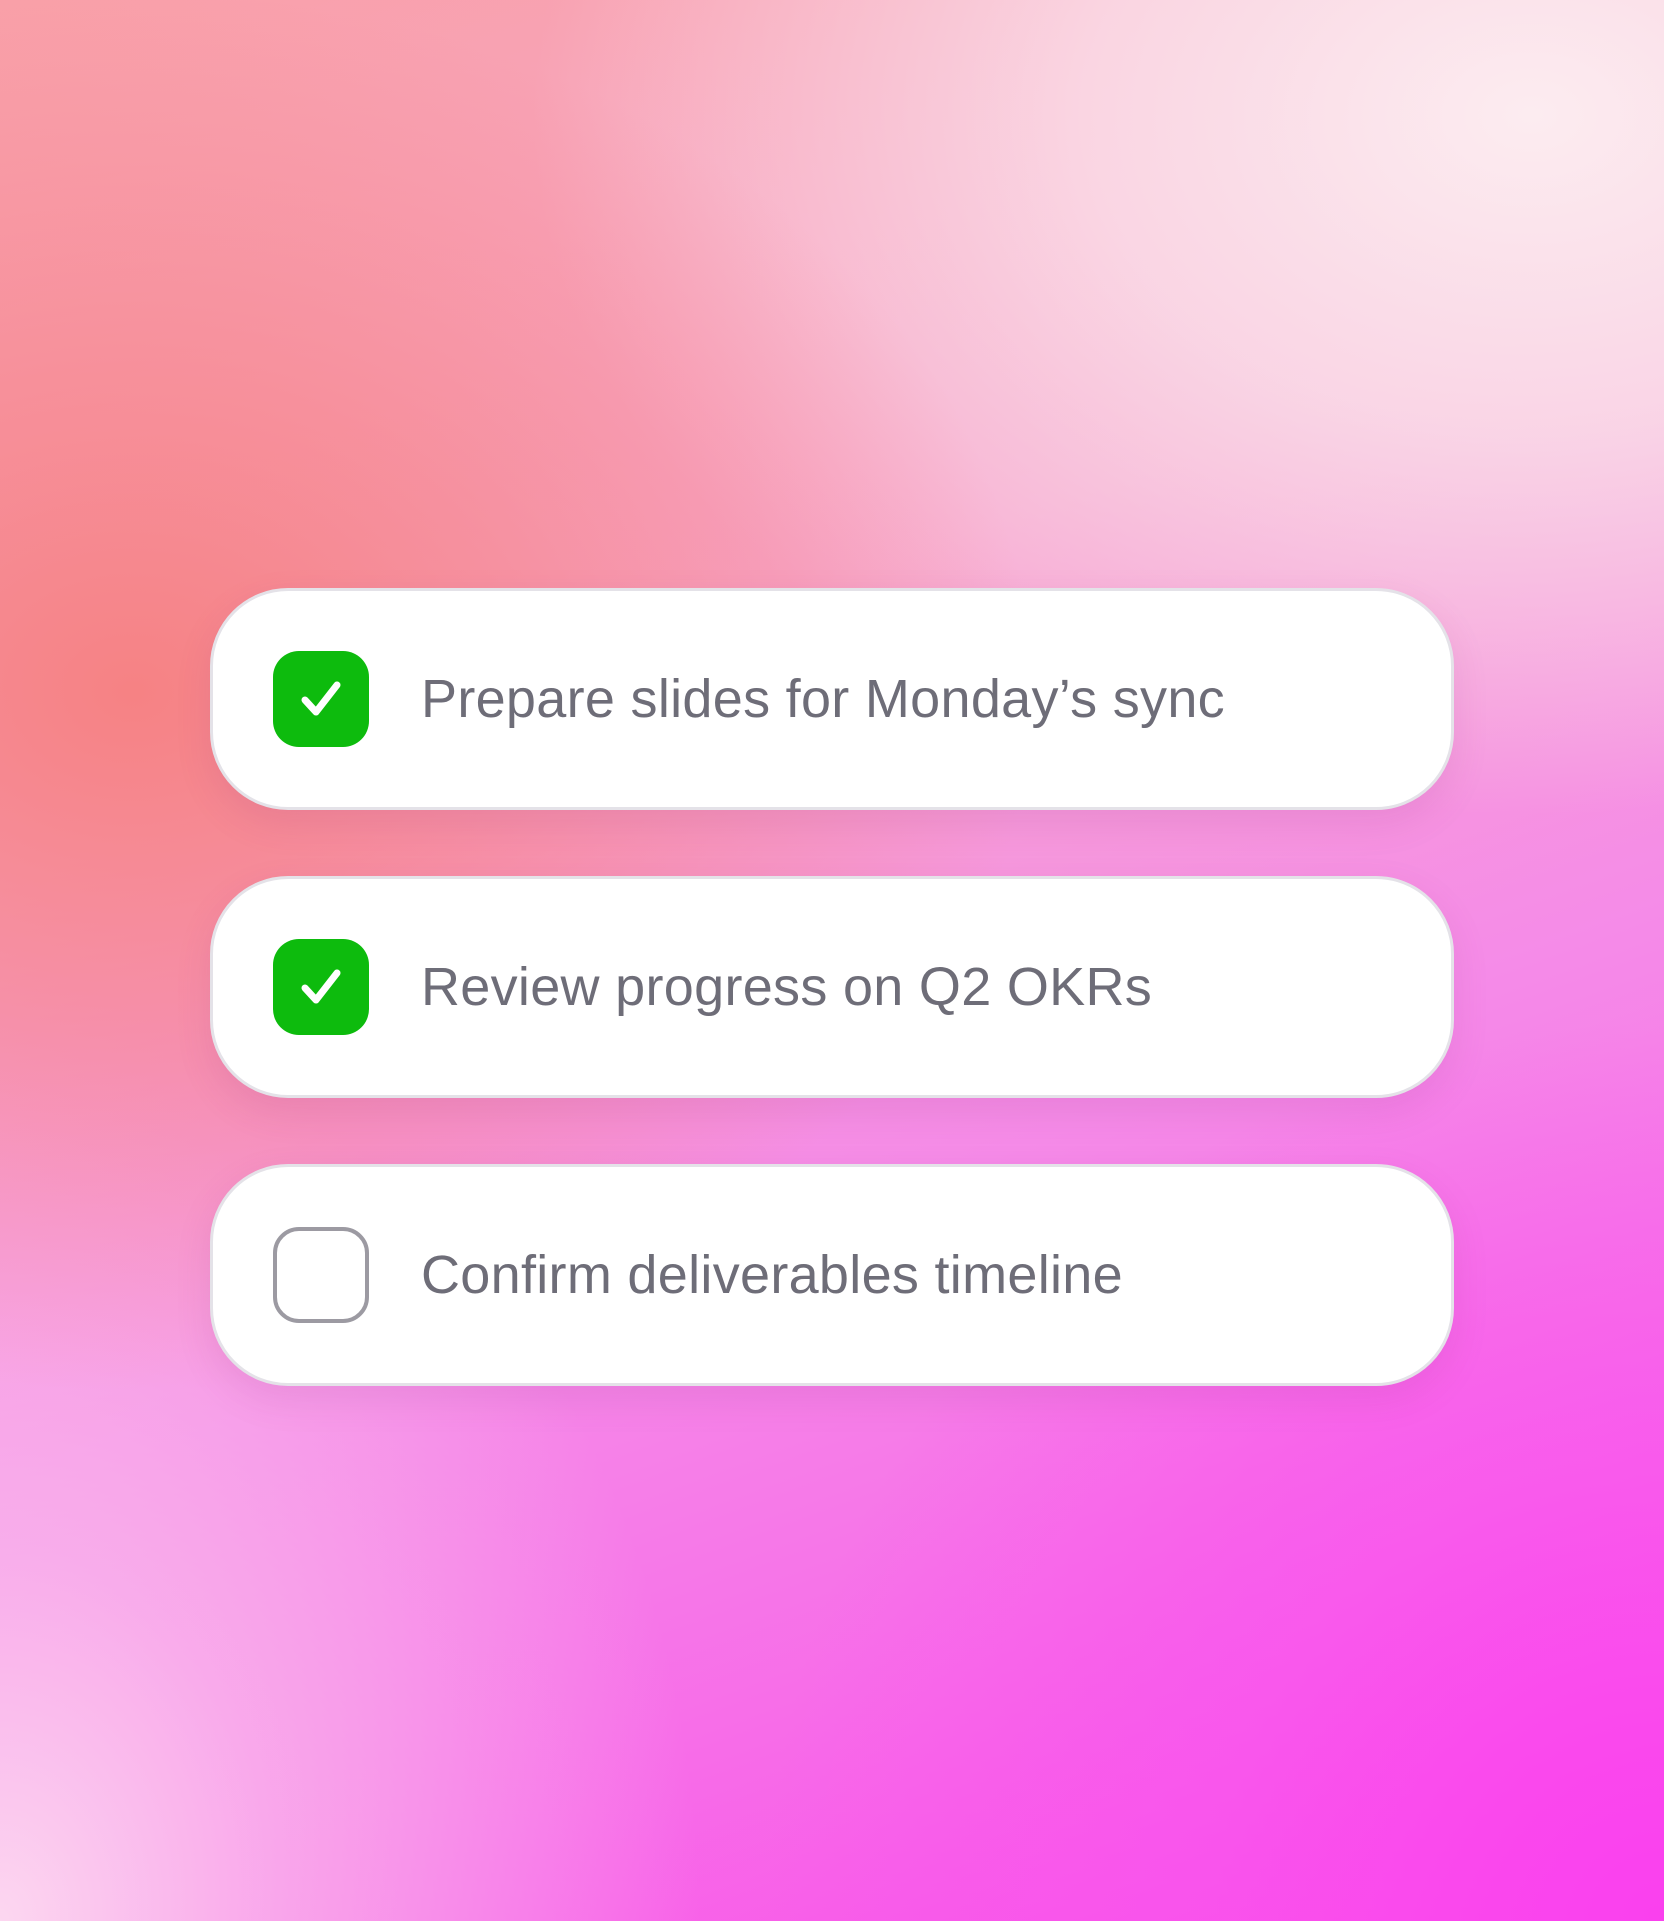 Image resolution: width=1664 pixels, height=1921 pixels. I want to click on task-label: Review progress on Q2 OKRs, so click(787, 987).